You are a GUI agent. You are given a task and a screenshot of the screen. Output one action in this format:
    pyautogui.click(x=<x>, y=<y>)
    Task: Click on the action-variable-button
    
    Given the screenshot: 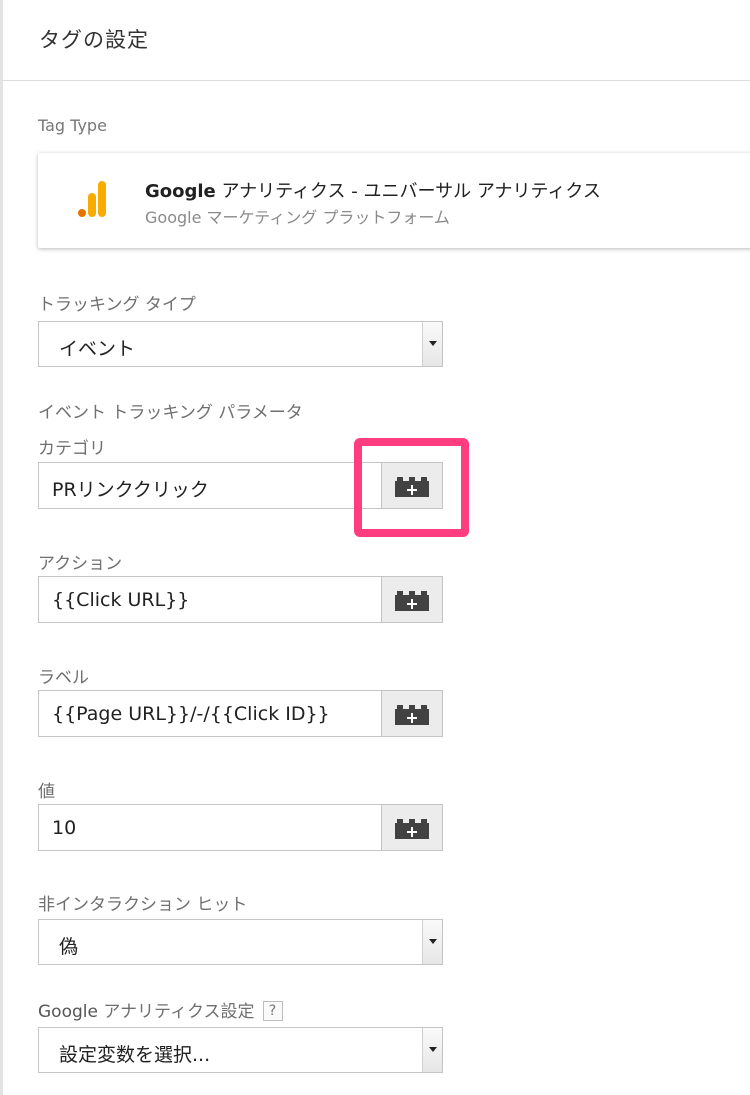 What is the action you would take?
    pyautogui.click(x=412, y=599)
    